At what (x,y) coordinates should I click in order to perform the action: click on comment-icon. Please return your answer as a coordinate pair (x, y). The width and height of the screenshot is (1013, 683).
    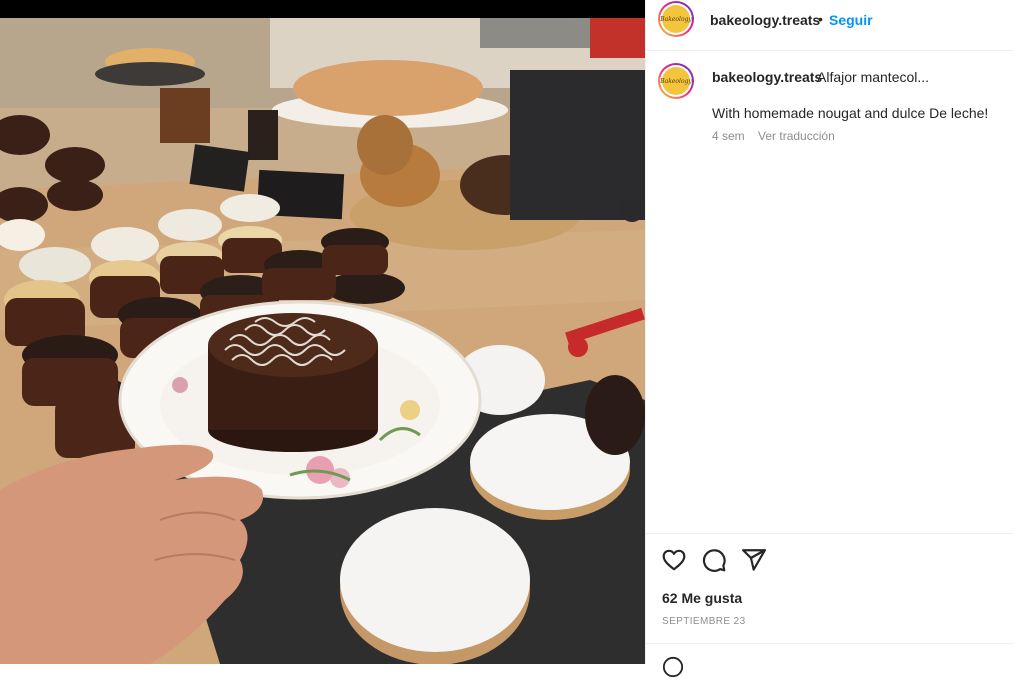
    Looking at the image, I should click on (714, 560).